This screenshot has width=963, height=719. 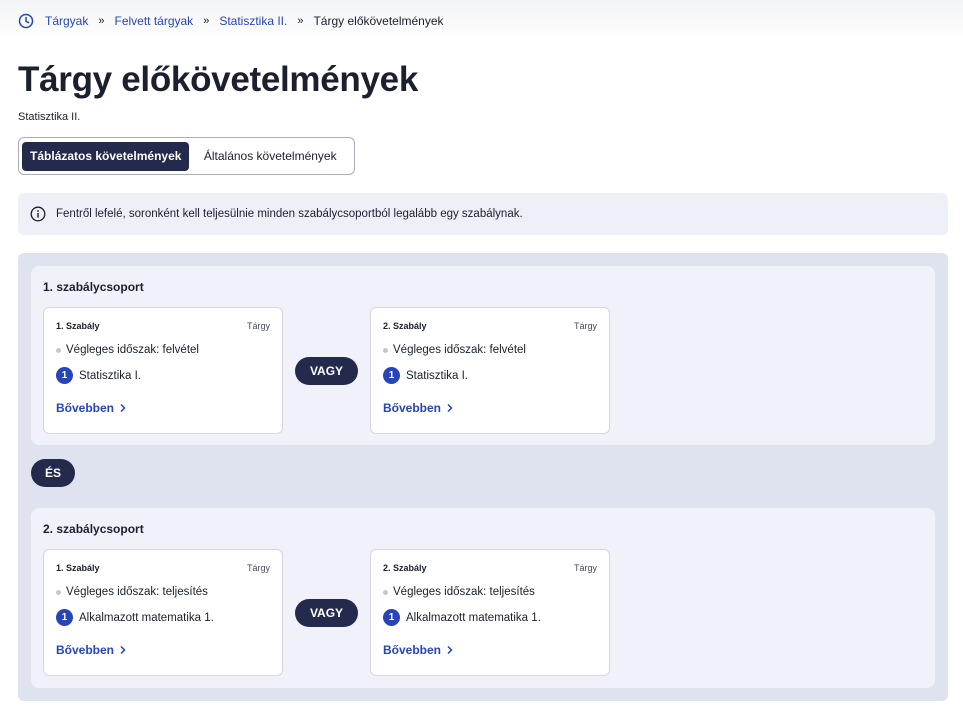 What do you see at coordinates (38, 214) in the screenshot?
I see `info-icon` at bounding box center [38, 214].